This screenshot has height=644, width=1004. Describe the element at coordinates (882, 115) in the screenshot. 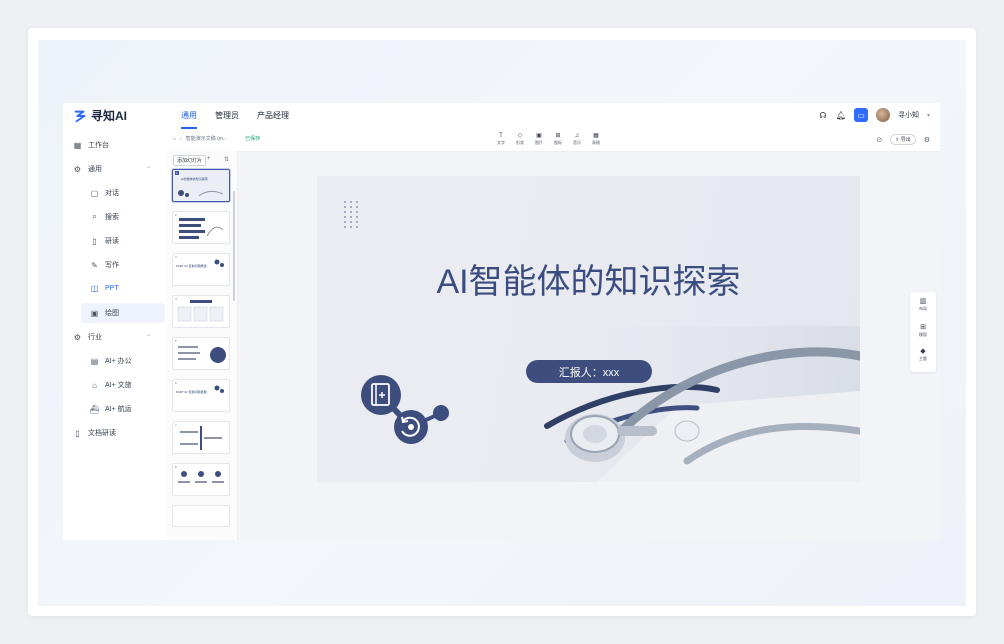

I see `avatar` at that location.